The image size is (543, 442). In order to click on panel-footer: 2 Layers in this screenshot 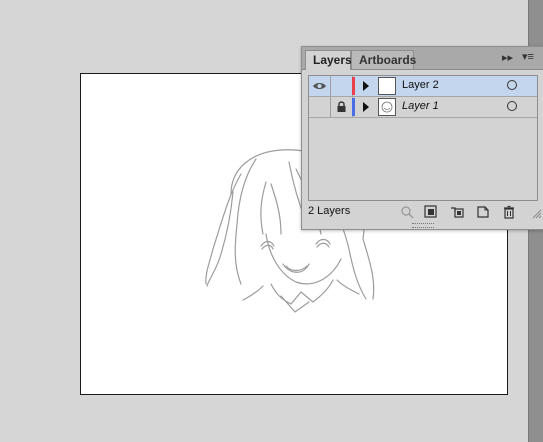, I will do `click(422, 212)`.